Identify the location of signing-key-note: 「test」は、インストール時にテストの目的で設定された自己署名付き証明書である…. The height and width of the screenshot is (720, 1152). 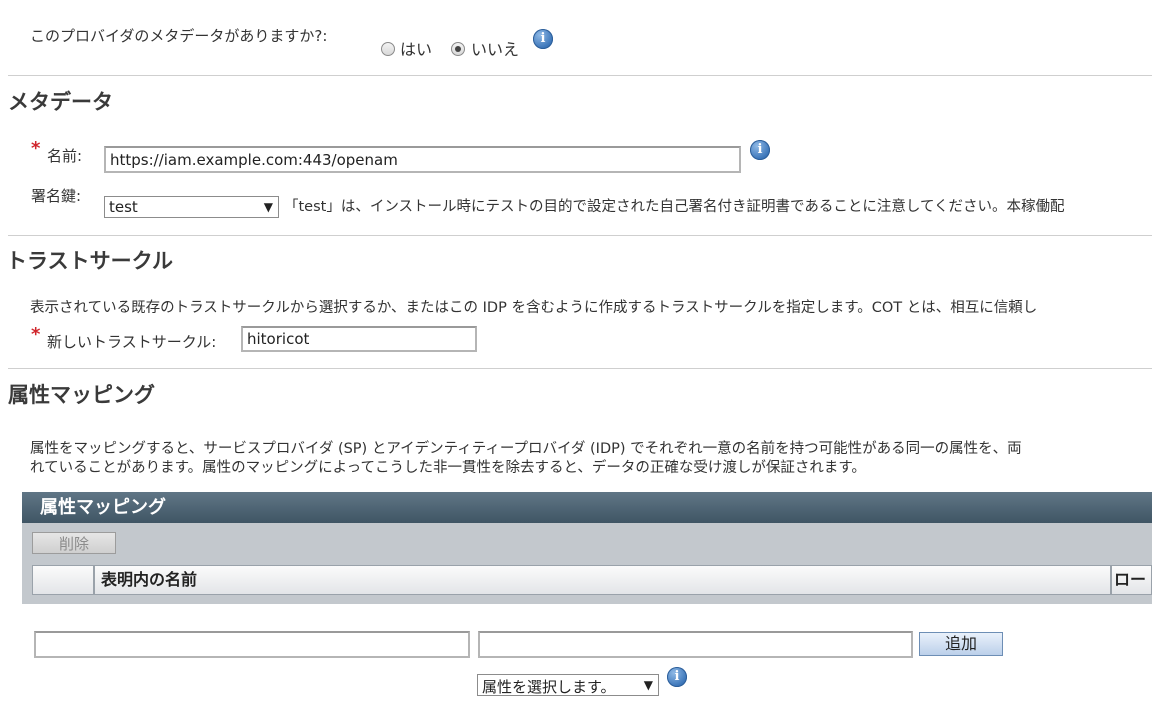
(674, 207).